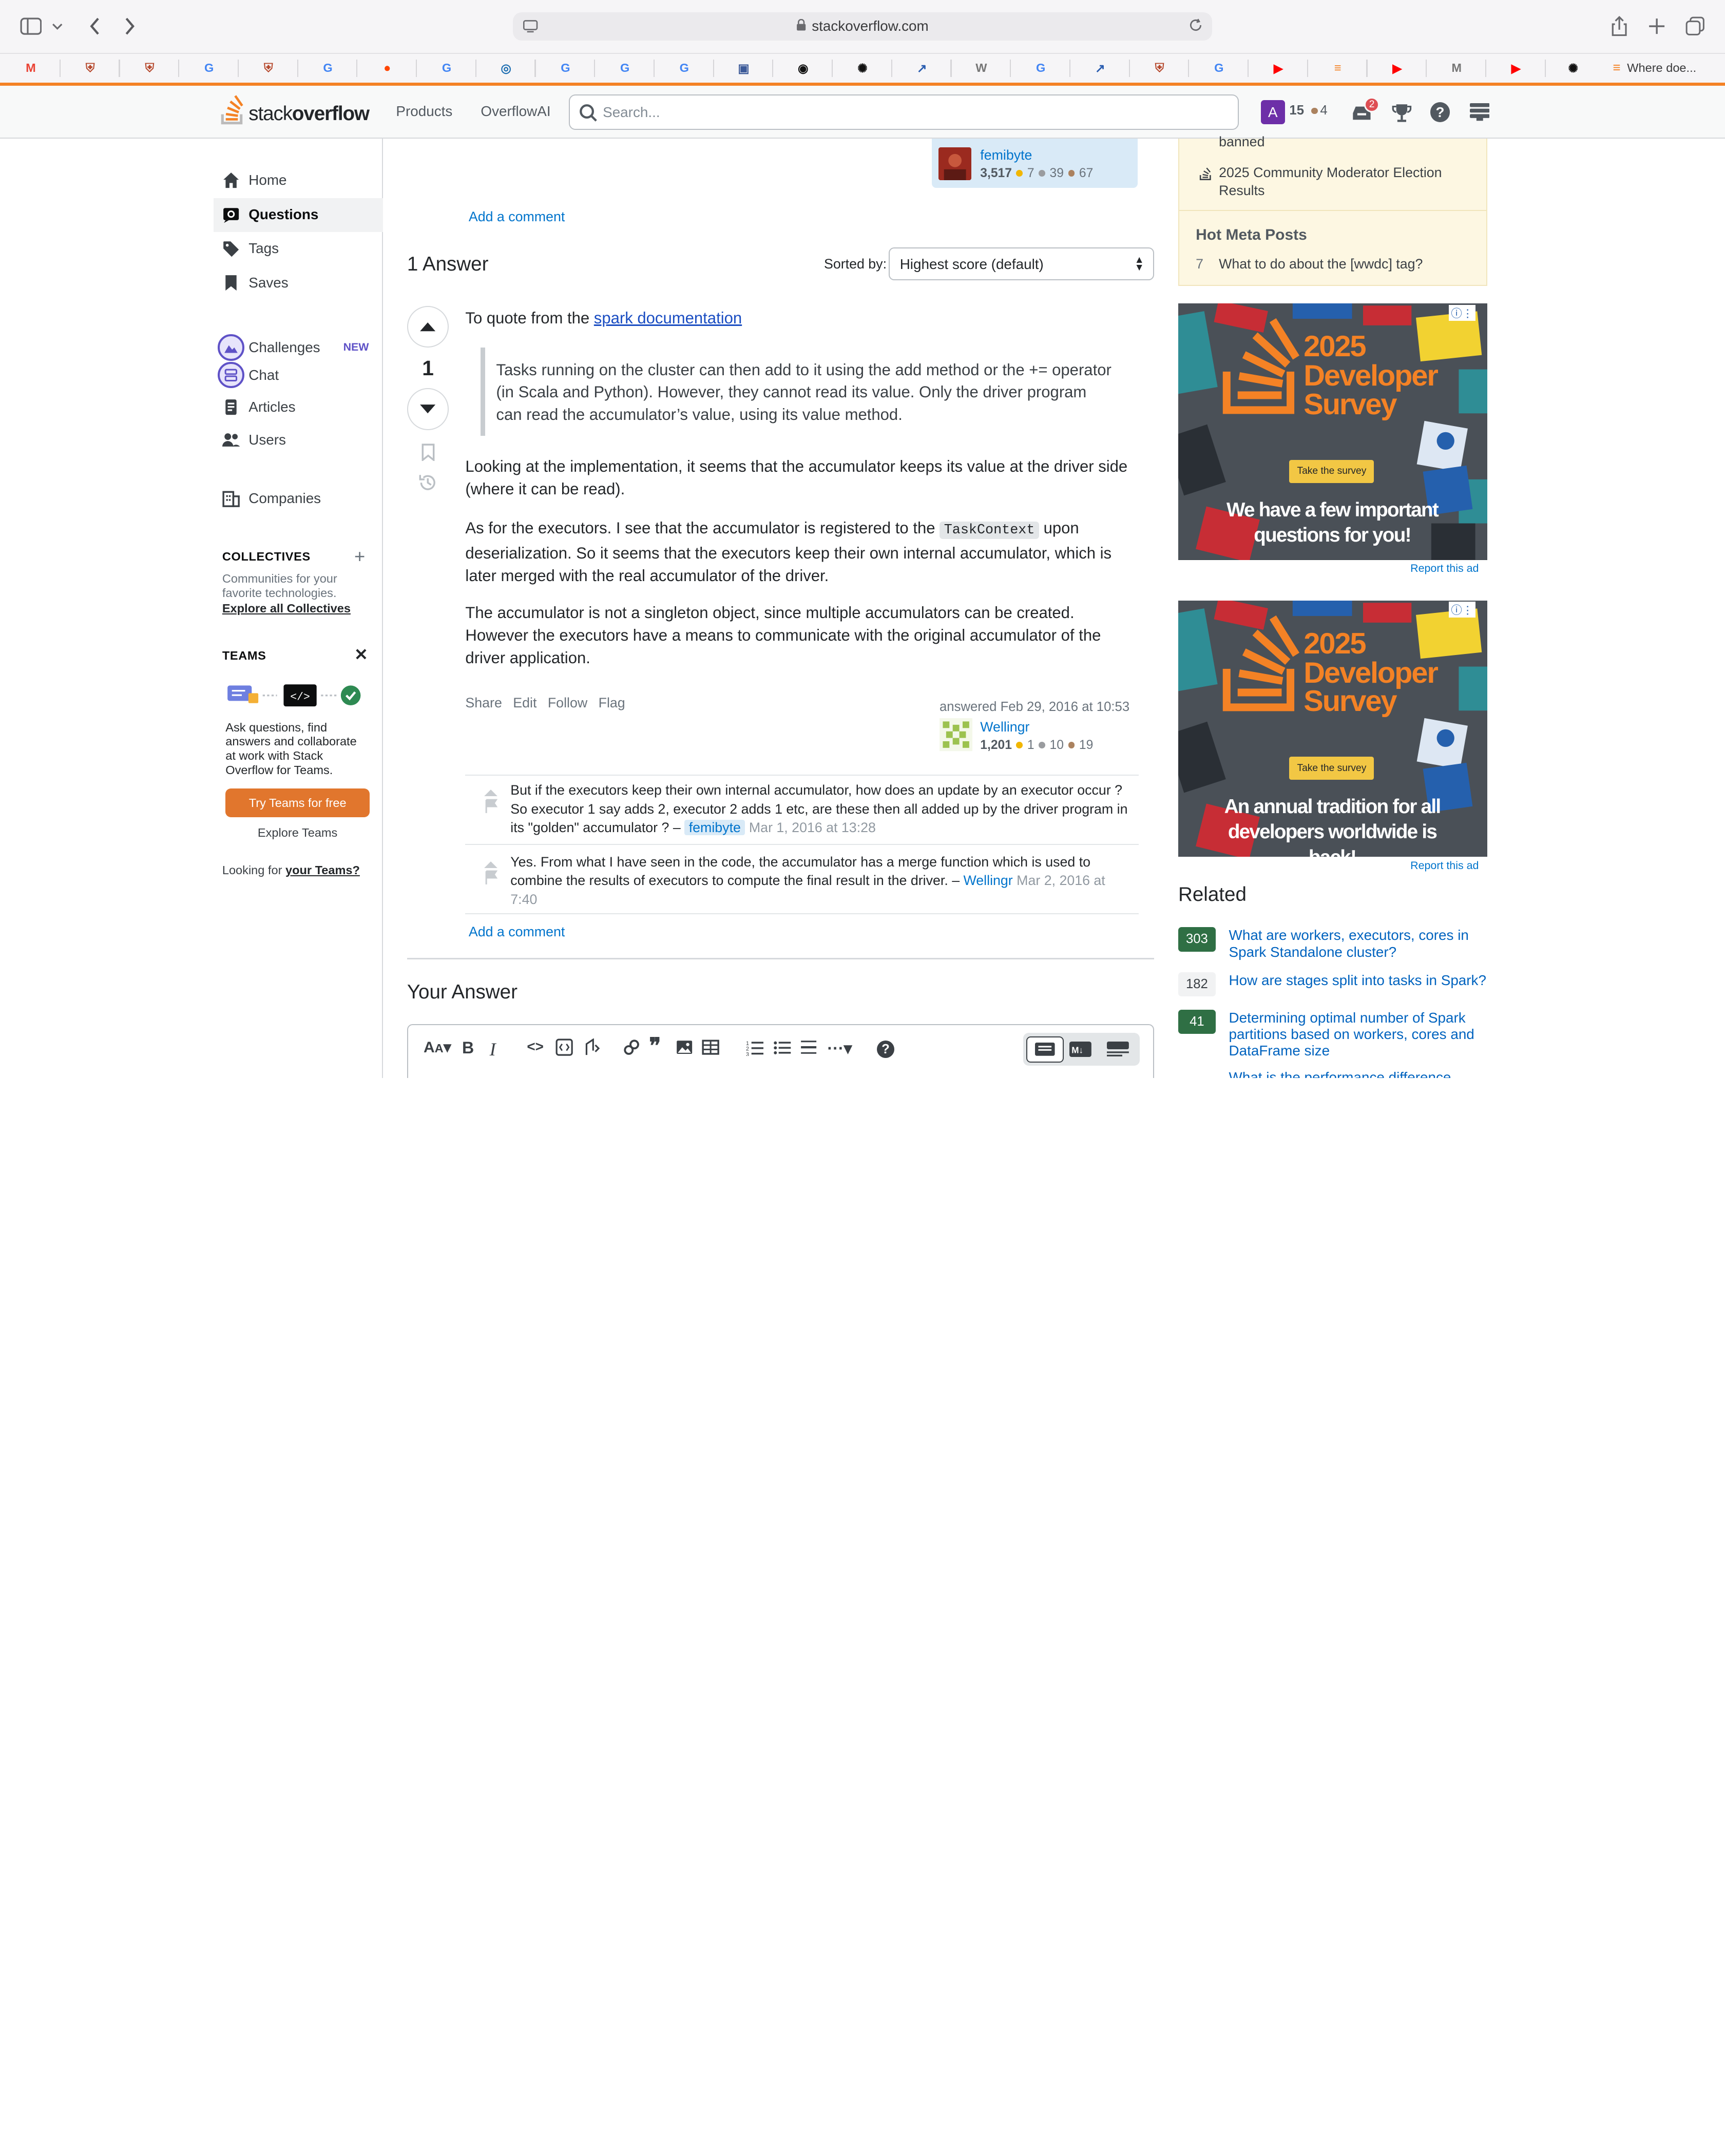 This screenshot has height=2156, width=1725. What do you see at coordinates (359, 556) in the screenshot?
I see `add-collective-icon: +` at bounding box center [359, 556].